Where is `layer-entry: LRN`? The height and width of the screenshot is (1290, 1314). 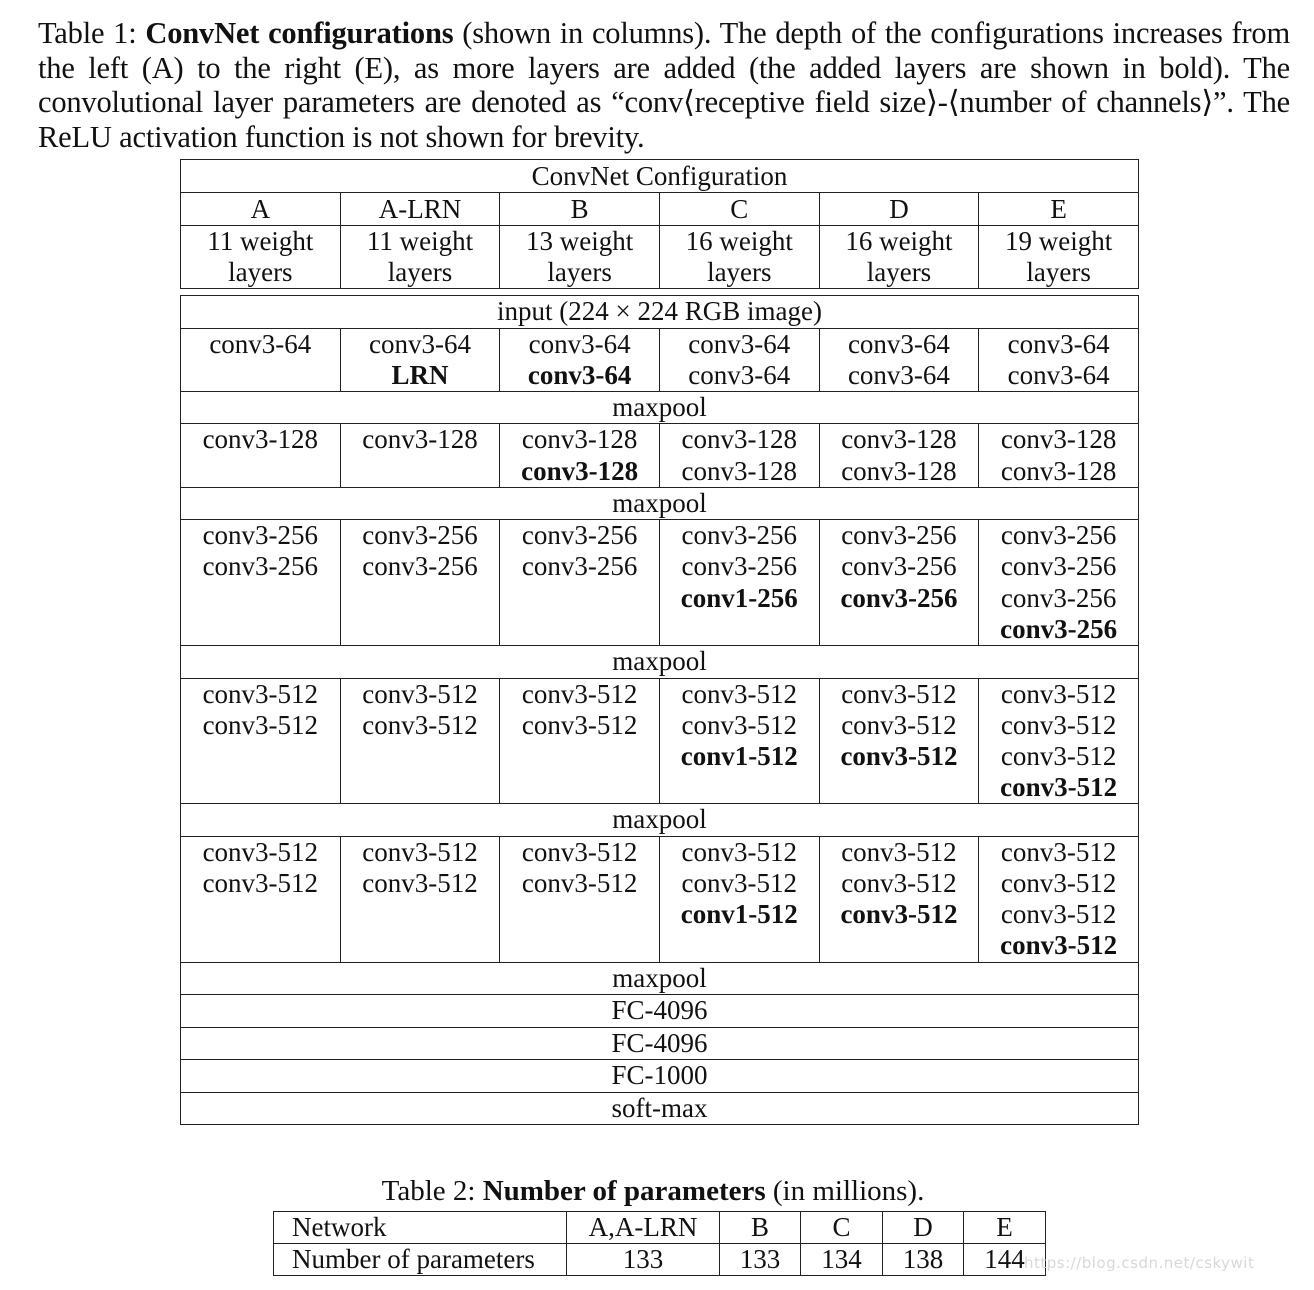
layer-entry: LRN is located at coordinates (420, 374).